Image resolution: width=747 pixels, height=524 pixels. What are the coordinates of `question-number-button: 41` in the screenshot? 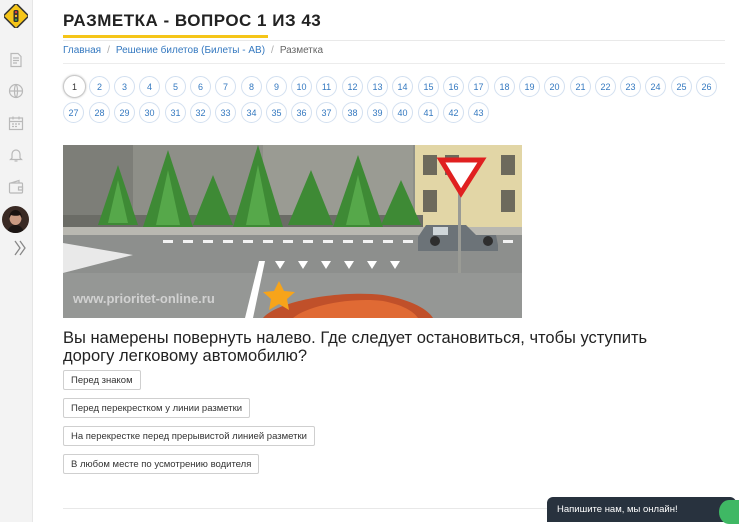 It's located at (428, 112).